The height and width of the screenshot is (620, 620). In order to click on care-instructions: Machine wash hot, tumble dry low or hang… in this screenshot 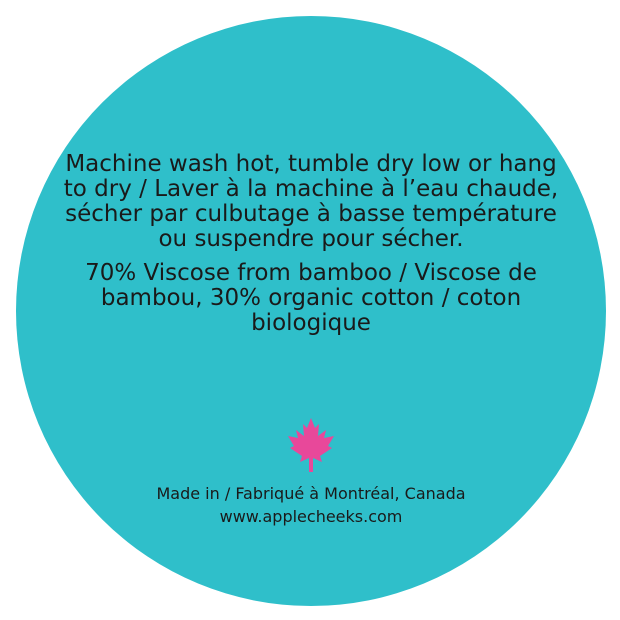, I will do `click(311, 201)`.